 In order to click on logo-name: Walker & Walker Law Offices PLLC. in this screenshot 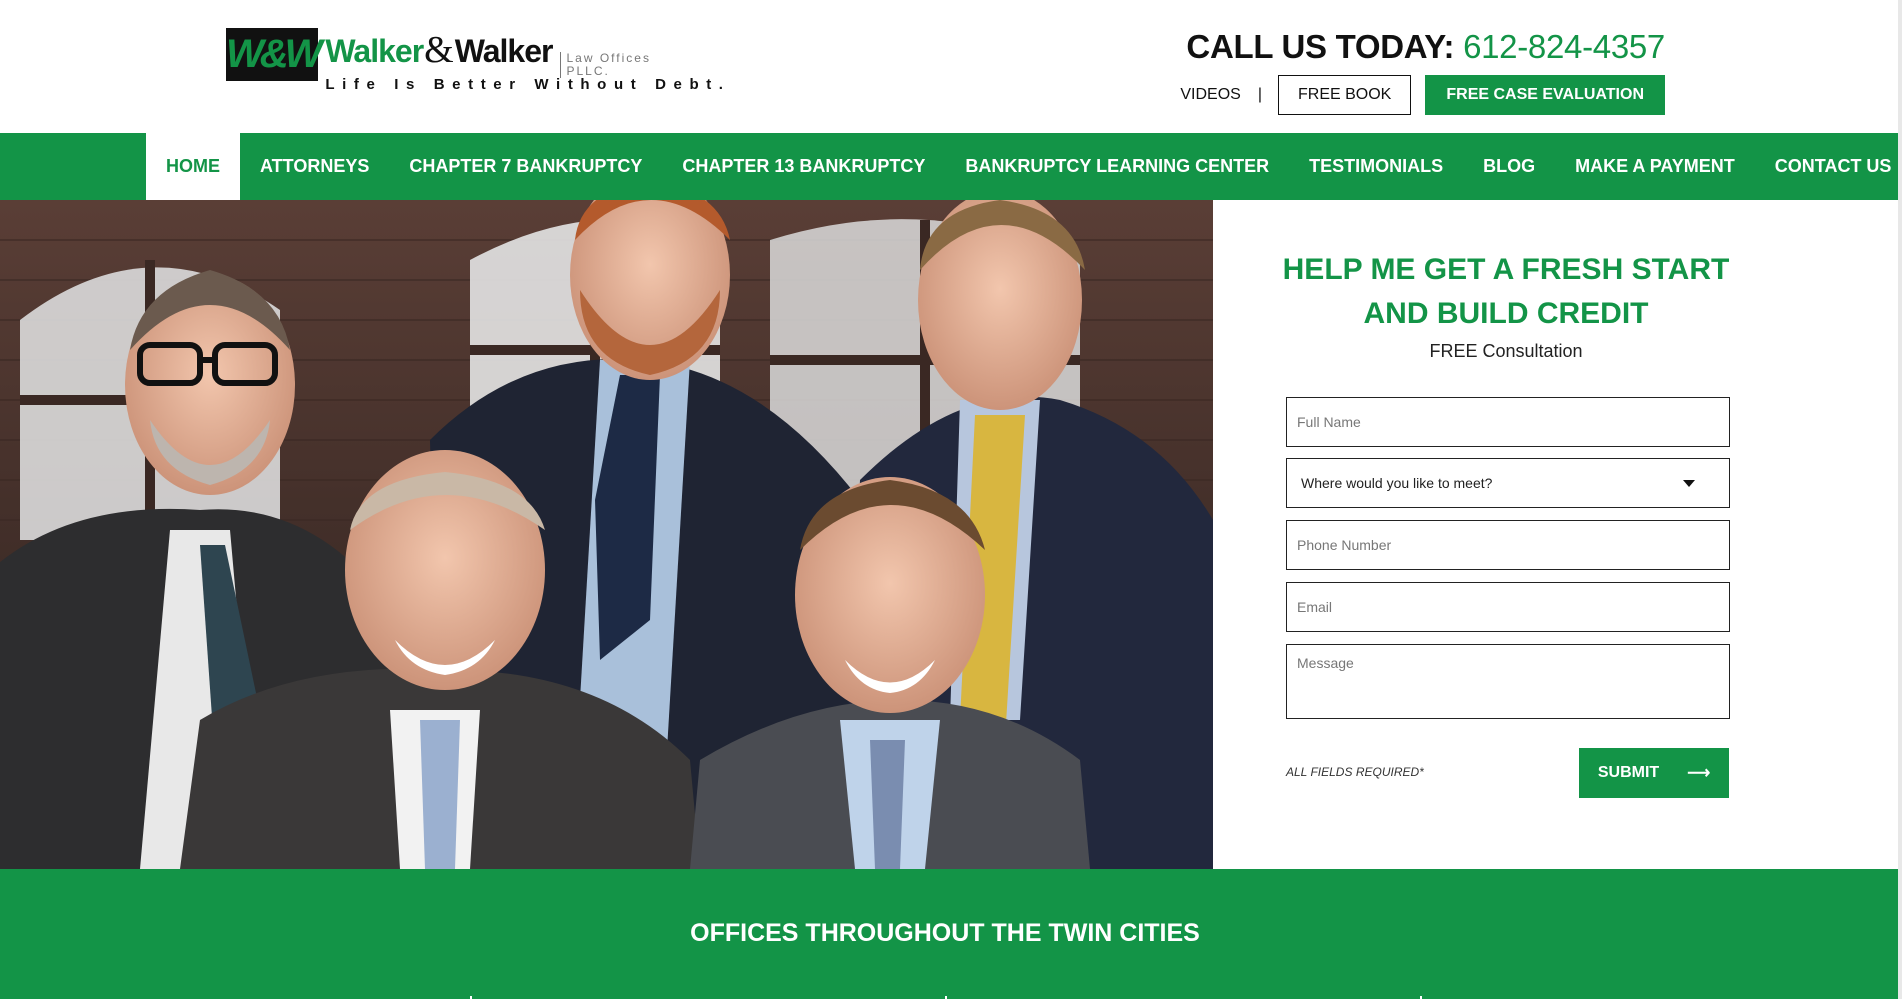, I will do `click(527, 53)`.